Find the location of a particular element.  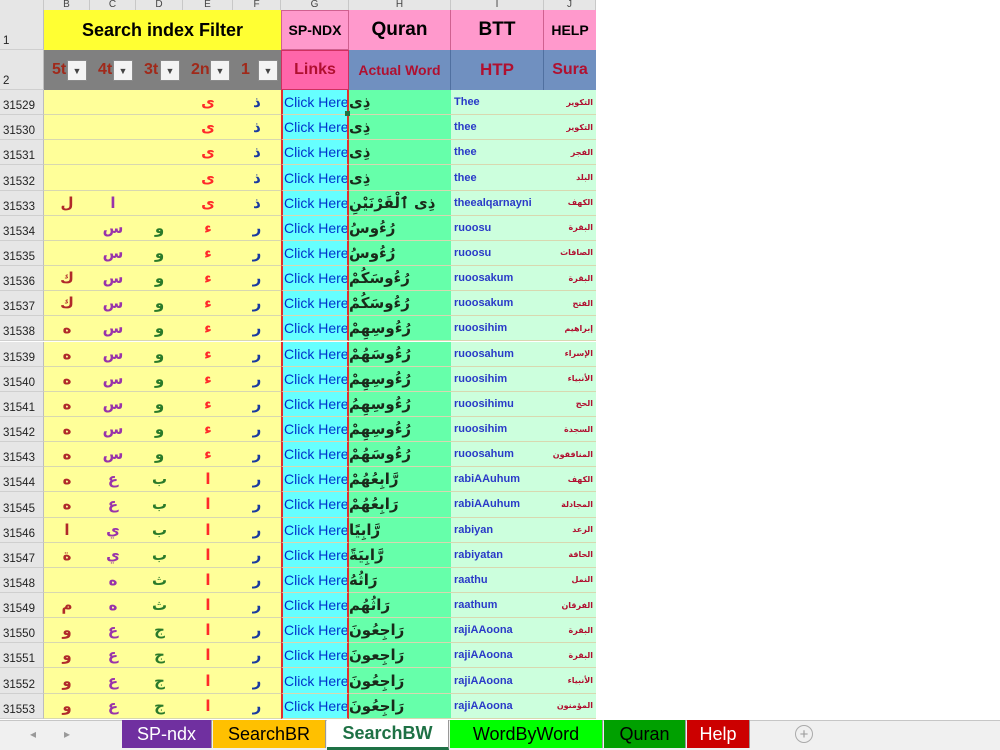

row-header-1: 1 is located at coordinates (22, 30).